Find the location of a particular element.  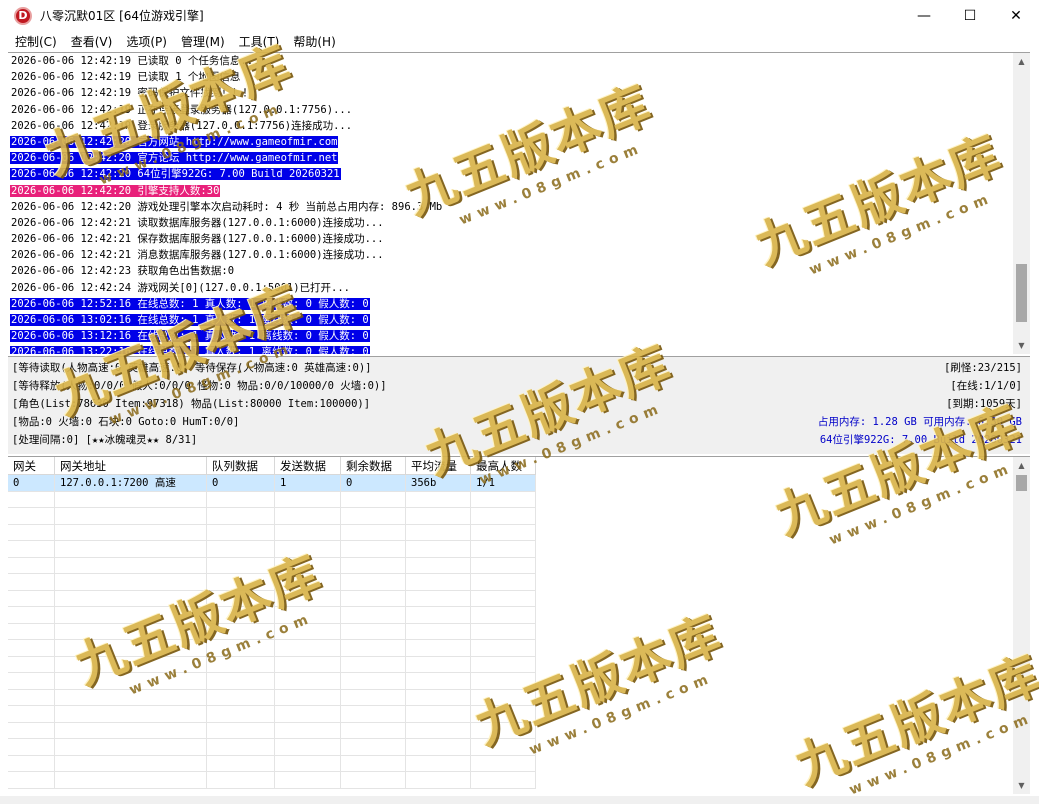

log-scrollbar: ▲ ▼ is located at coordinates (1021, 203).